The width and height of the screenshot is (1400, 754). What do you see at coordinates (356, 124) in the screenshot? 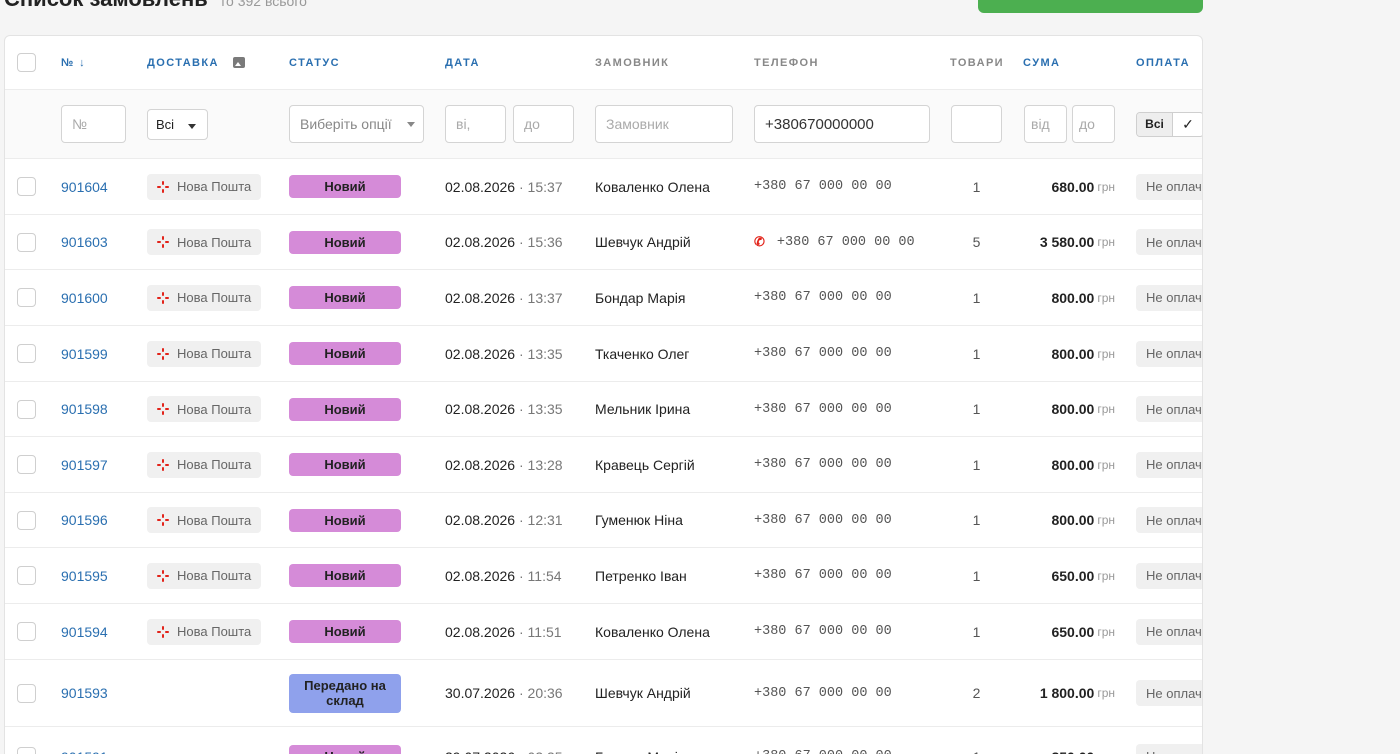
I see `status-filter-select: Виберіть опції` at bounding box center [356, 124].